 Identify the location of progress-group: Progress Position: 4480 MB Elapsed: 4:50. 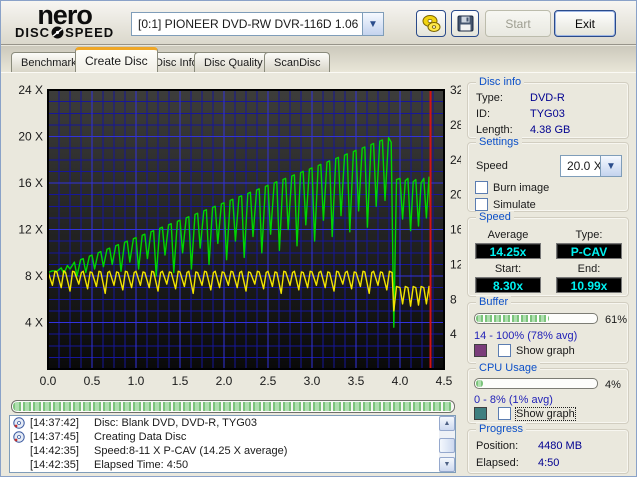
(548, 448).